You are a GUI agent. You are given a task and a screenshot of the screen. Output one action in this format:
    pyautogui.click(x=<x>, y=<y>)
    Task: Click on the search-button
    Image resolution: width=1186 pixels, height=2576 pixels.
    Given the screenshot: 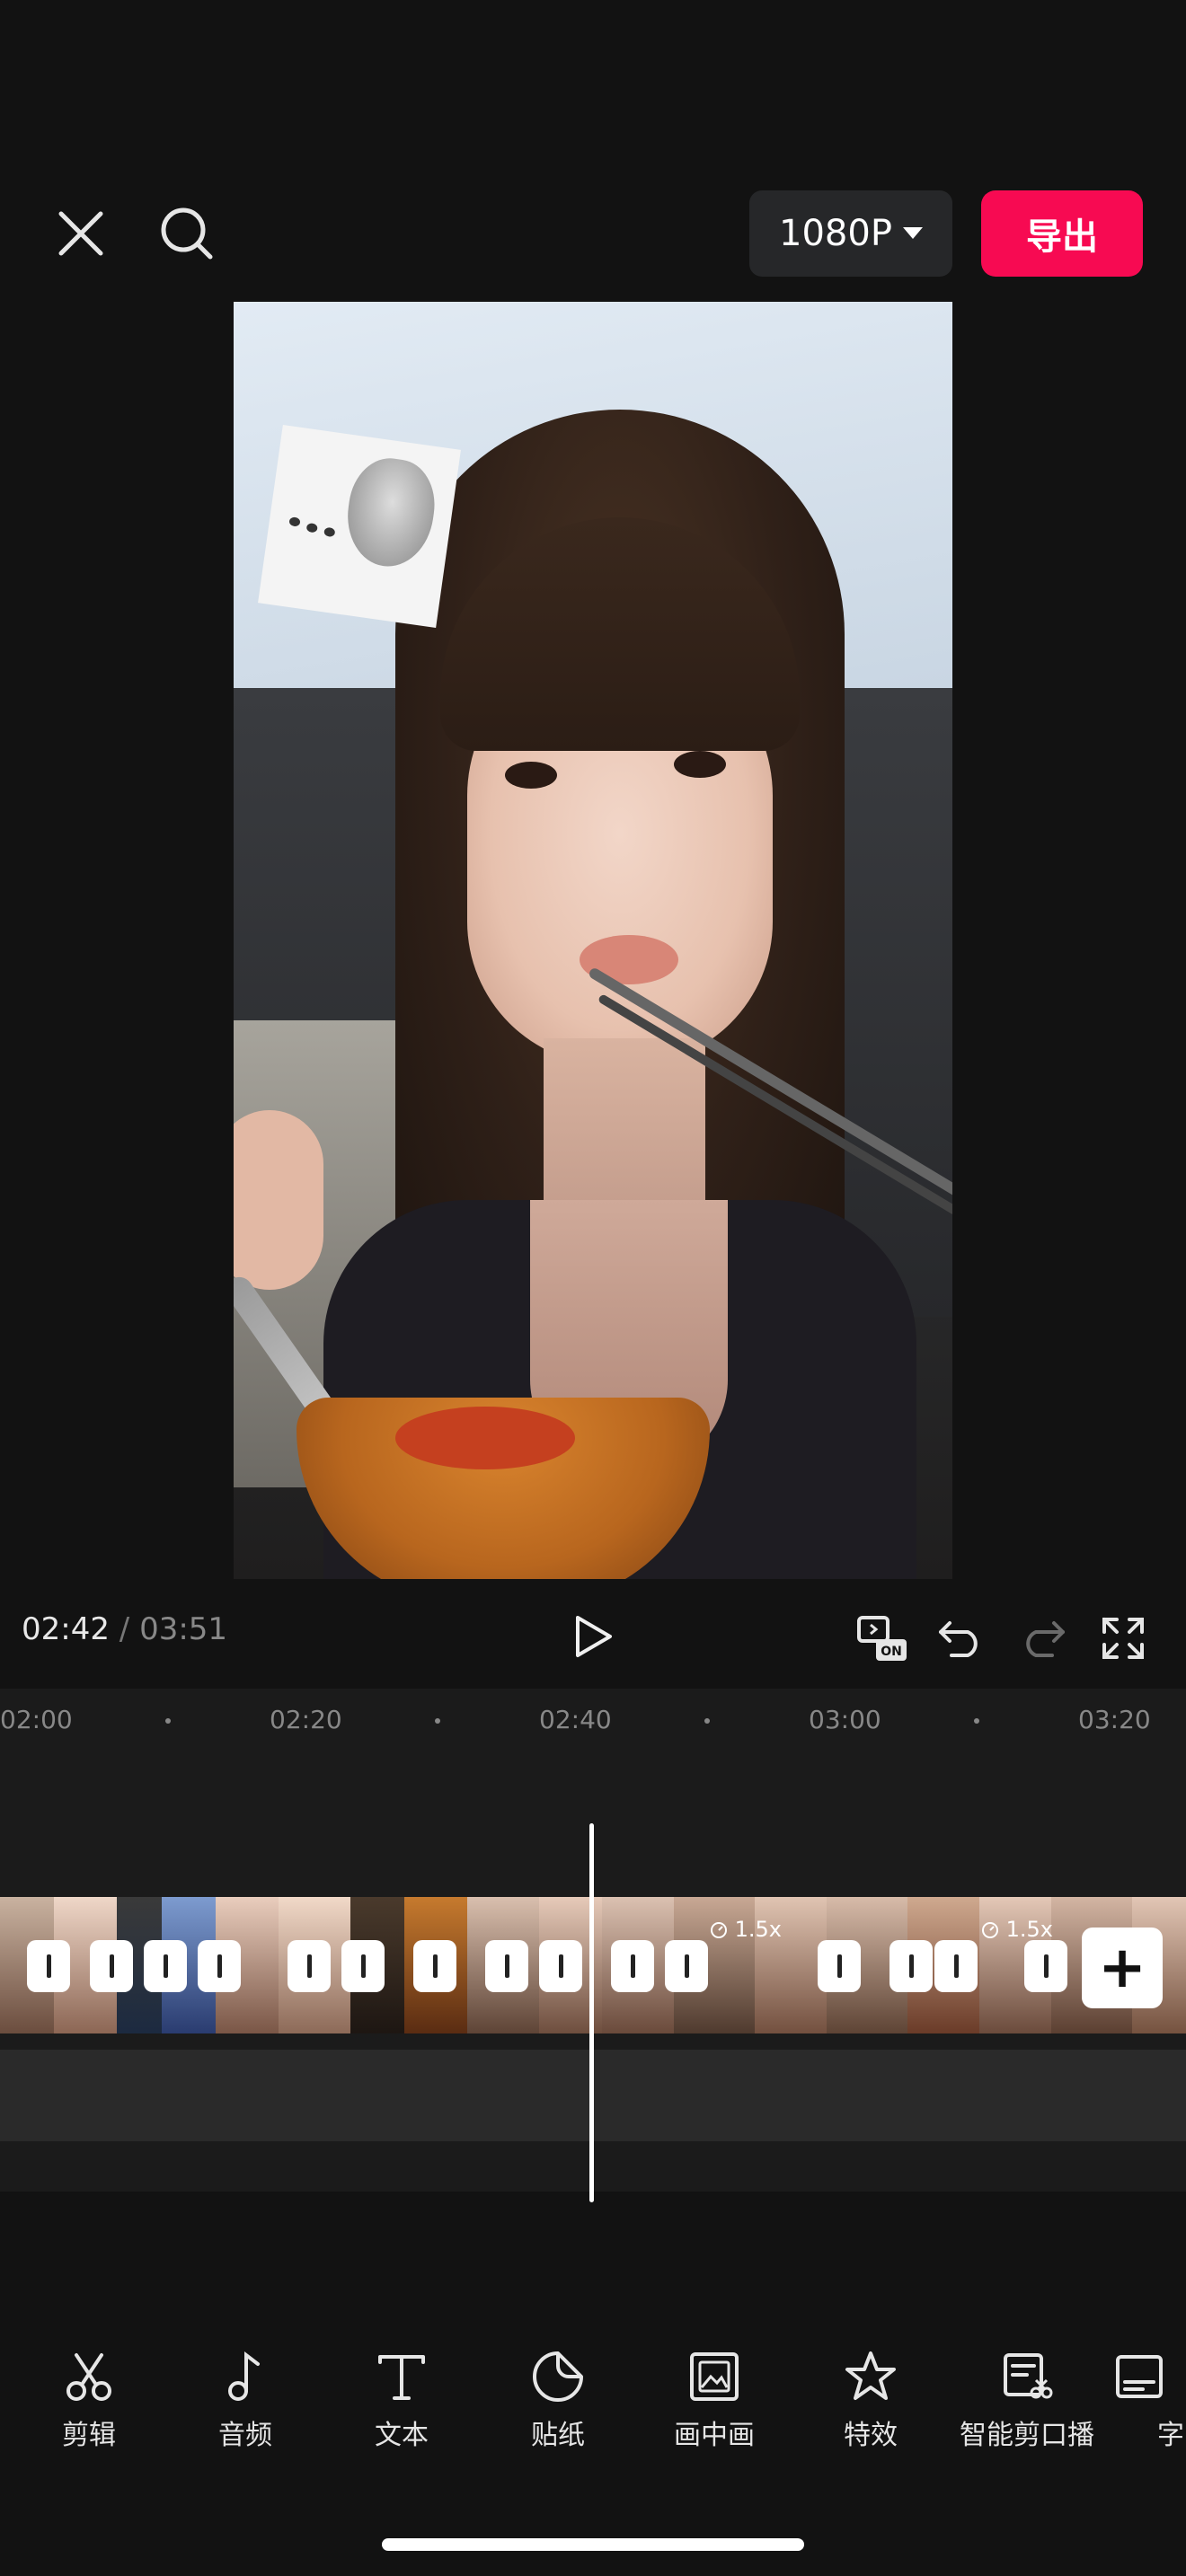 What is the action you would take?
    pyautogui.click(x=187, y=233)
    